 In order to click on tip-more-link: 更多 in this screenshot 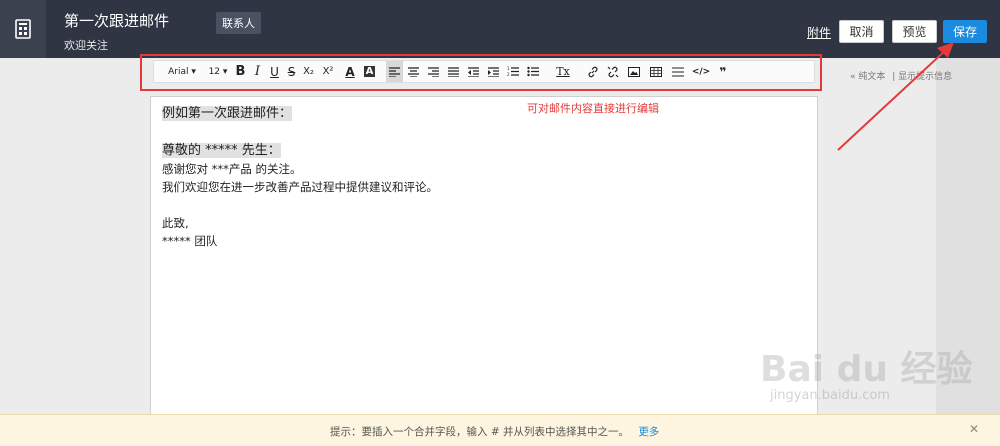, I will do `click(648, 432)`.